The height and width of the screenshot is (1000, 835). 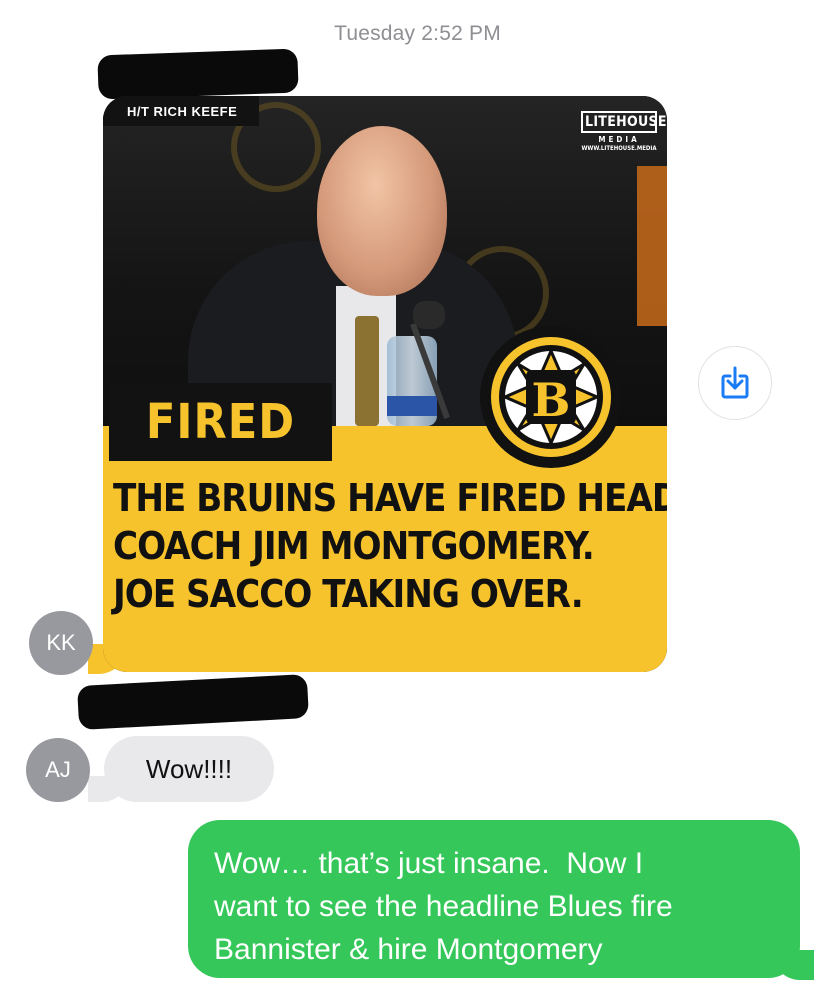 I want to click on water-bottle-label, so click(x=412, y=406).